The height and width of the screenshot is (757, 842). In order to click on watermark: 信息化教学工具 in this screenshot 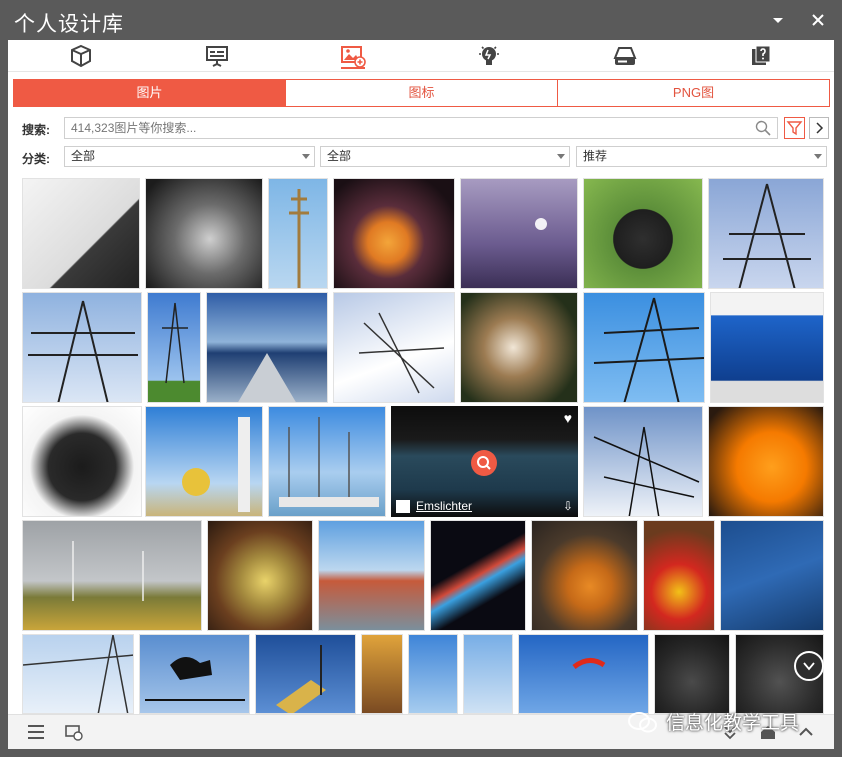, I will do `click(713, 721)`.